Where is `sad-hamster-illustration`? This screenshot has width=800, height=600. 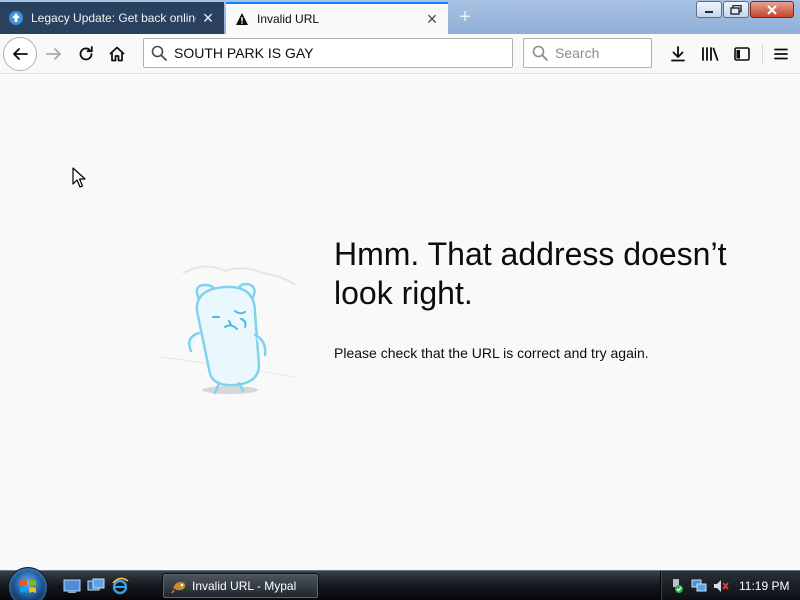 sad-hamster-illustration is located at coordinates (227, 330).